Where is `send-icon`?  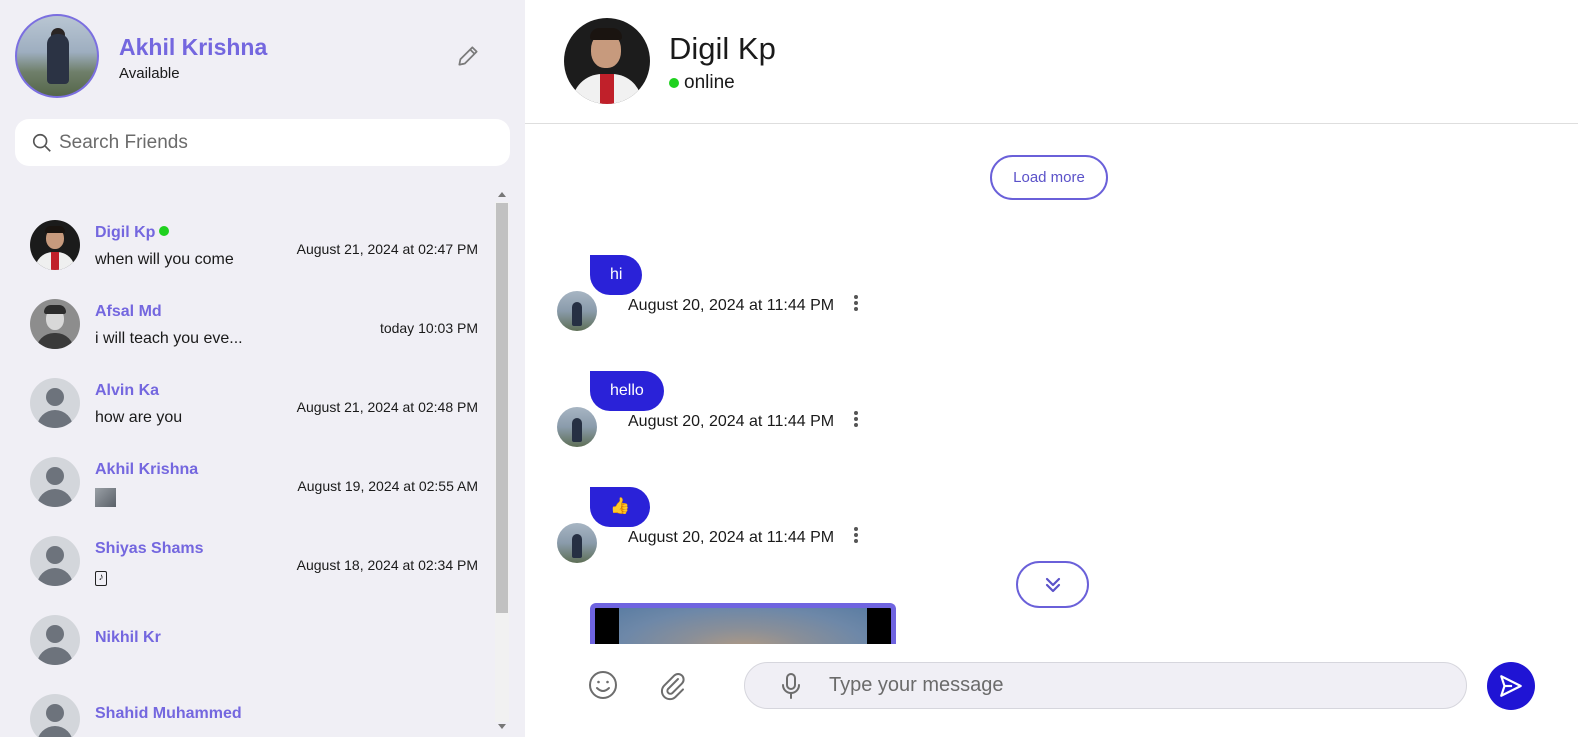 send-icon is located at coordinates (1511, 686).